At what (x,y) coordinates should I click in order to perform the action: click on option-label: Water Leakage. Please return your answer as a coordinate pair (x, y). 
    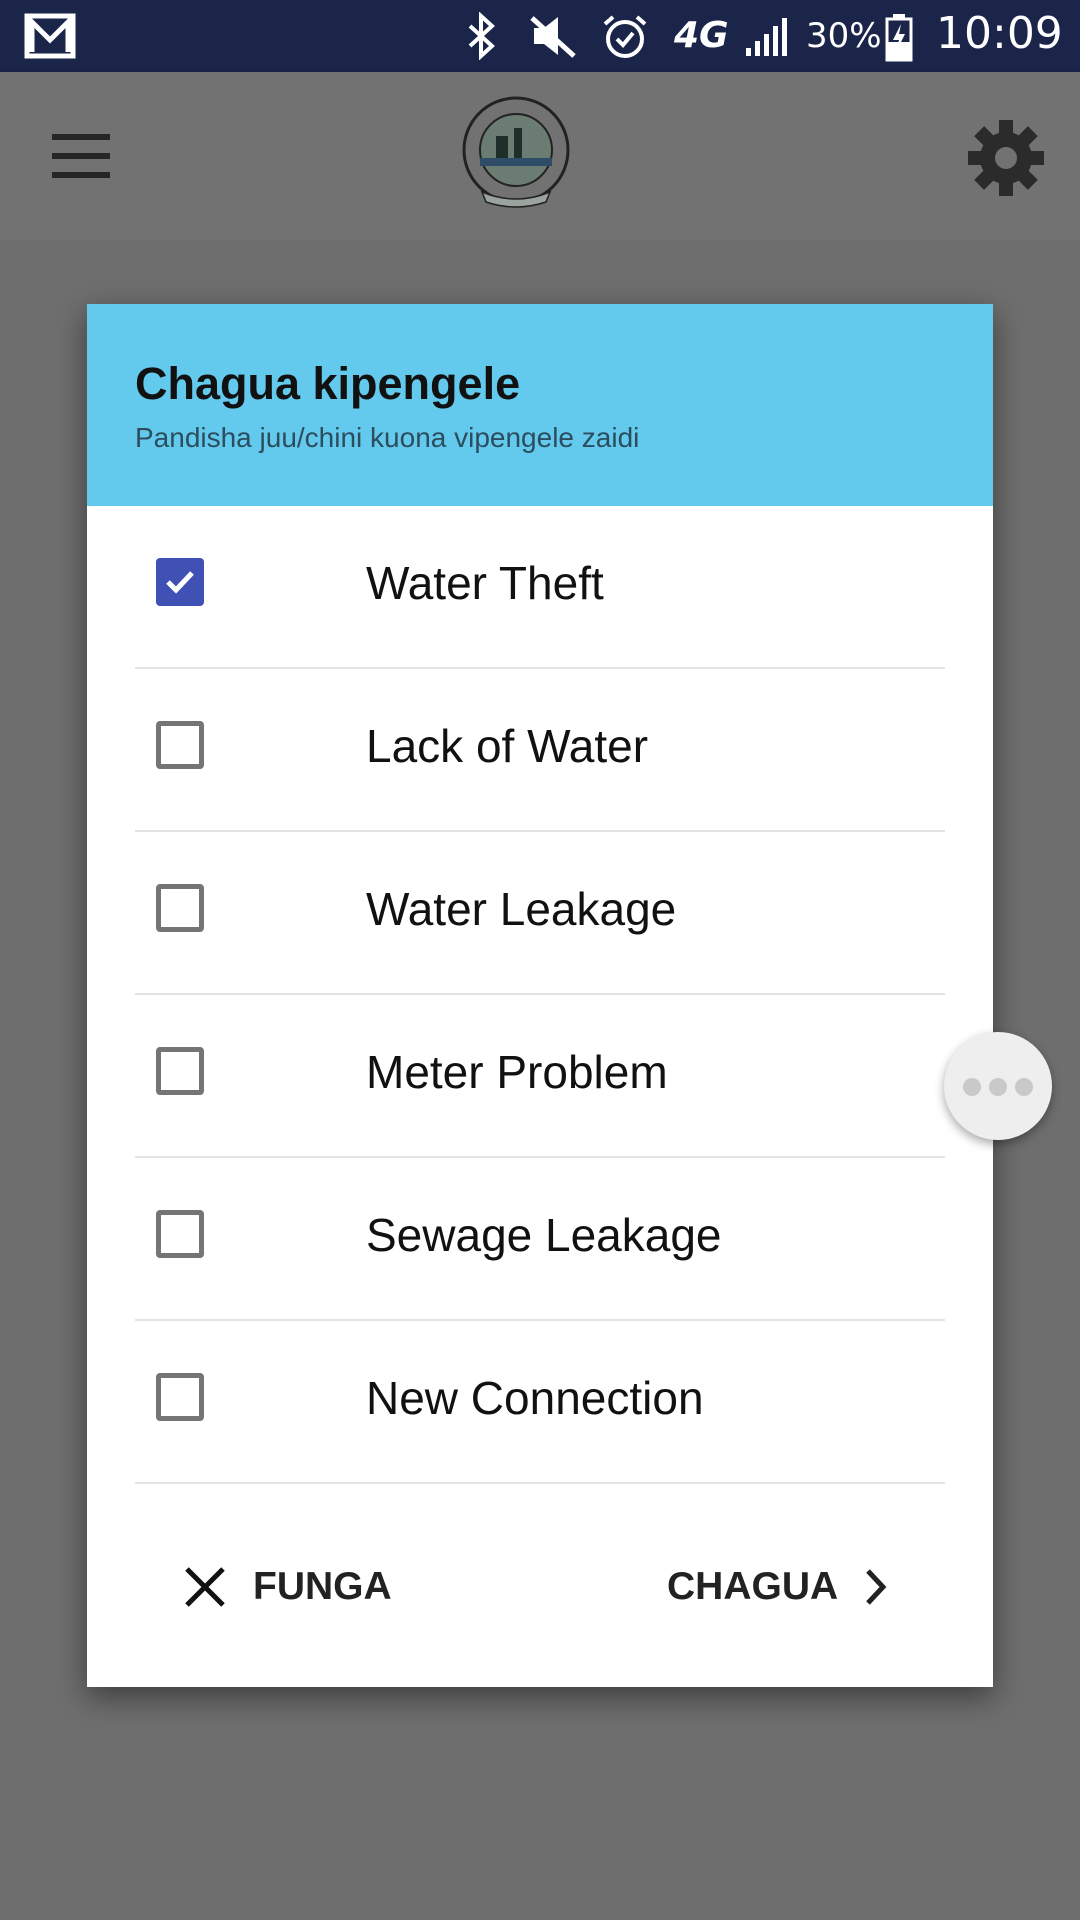
    Looking at the image, I should click on (521, 909).